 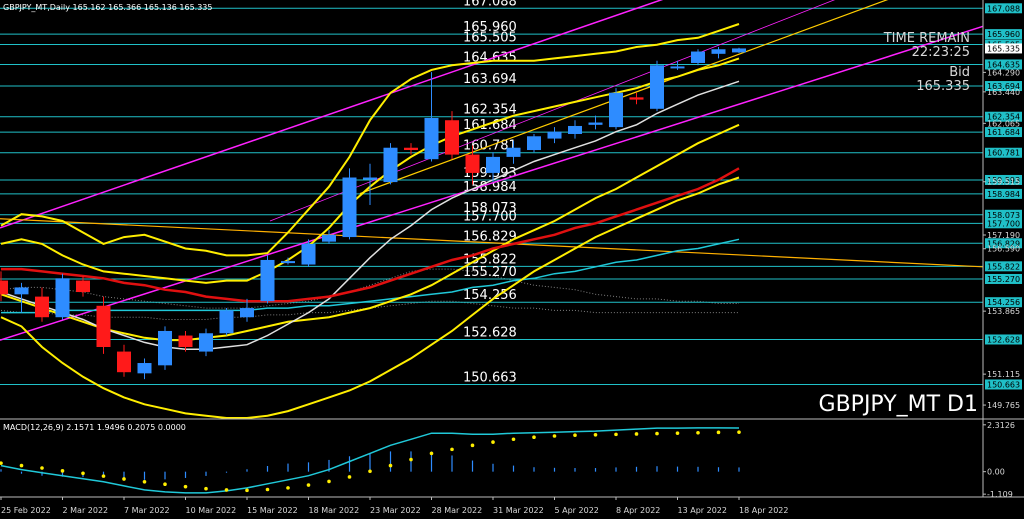 What do you see at coordinates (1003, 132) in the screenshot?
I see `price-tag-label: 161.684` at bounding box center [1003, 132].